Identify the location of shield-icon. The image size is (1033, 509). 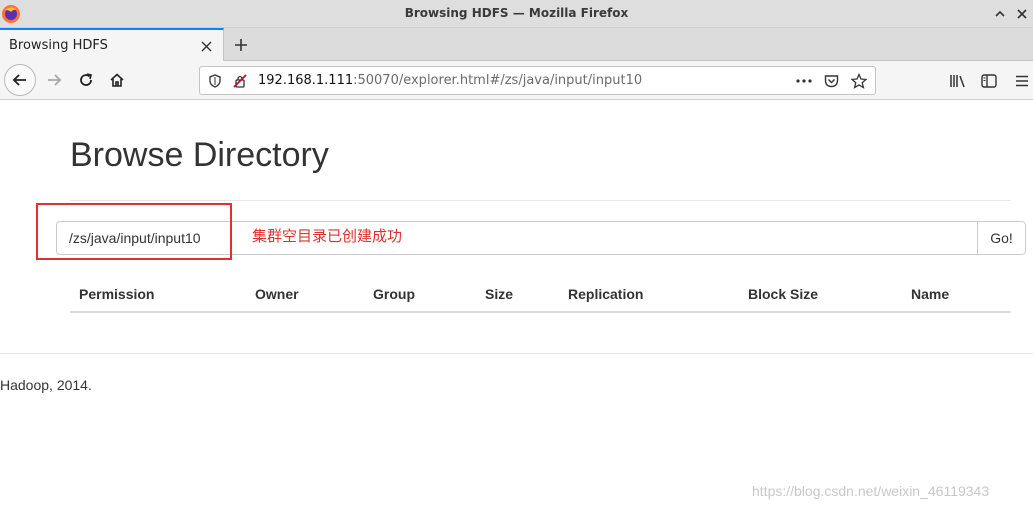
(215, 81).